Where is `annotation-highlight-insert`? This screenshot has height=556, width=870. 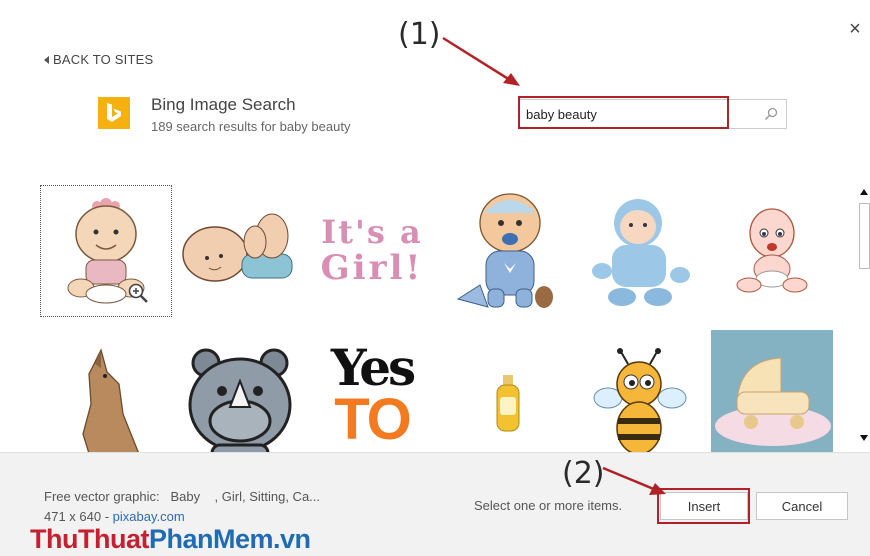 annotation-highlight-insert is located at coordinates (703, 506).